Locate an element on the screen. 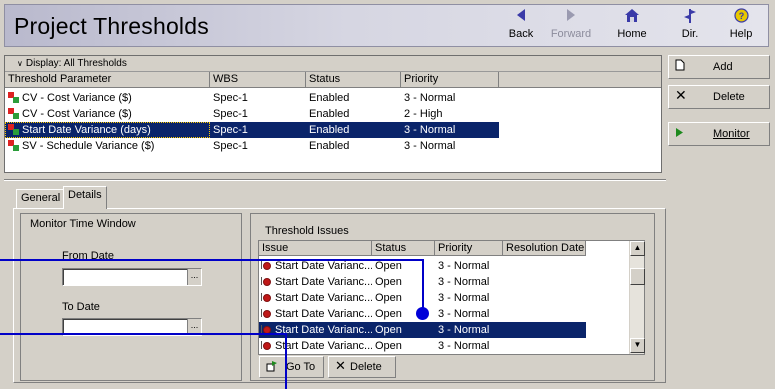 This screenshot has height=389, width=775. home-icon is located at coordinates (632, 17).